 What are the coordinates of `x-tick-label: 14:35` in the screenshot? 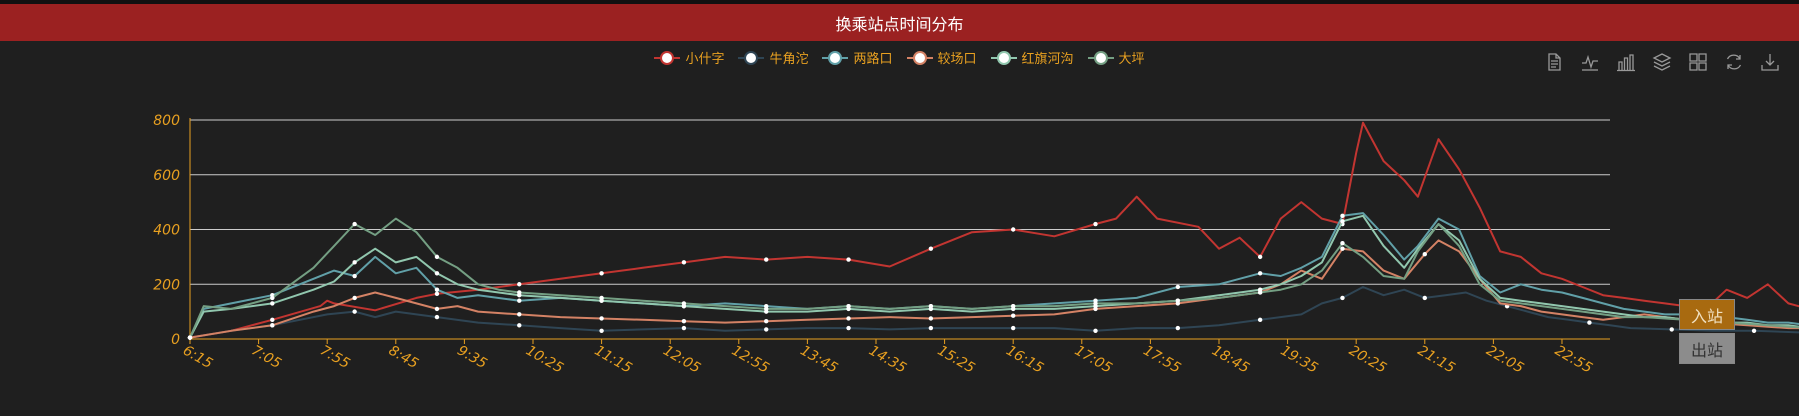 It's located at (887, 360).